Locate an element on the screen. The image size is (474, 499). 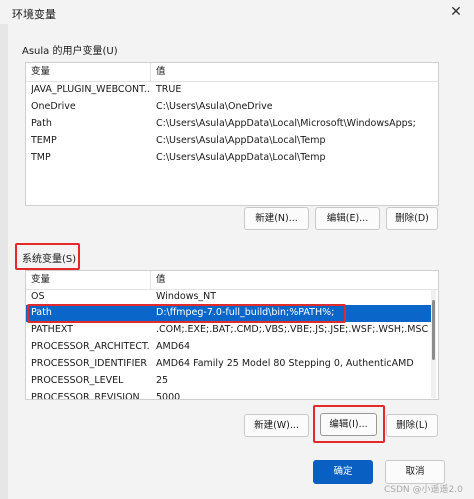
table-row: OS Windows_NT is located at coordinates (232, 297).